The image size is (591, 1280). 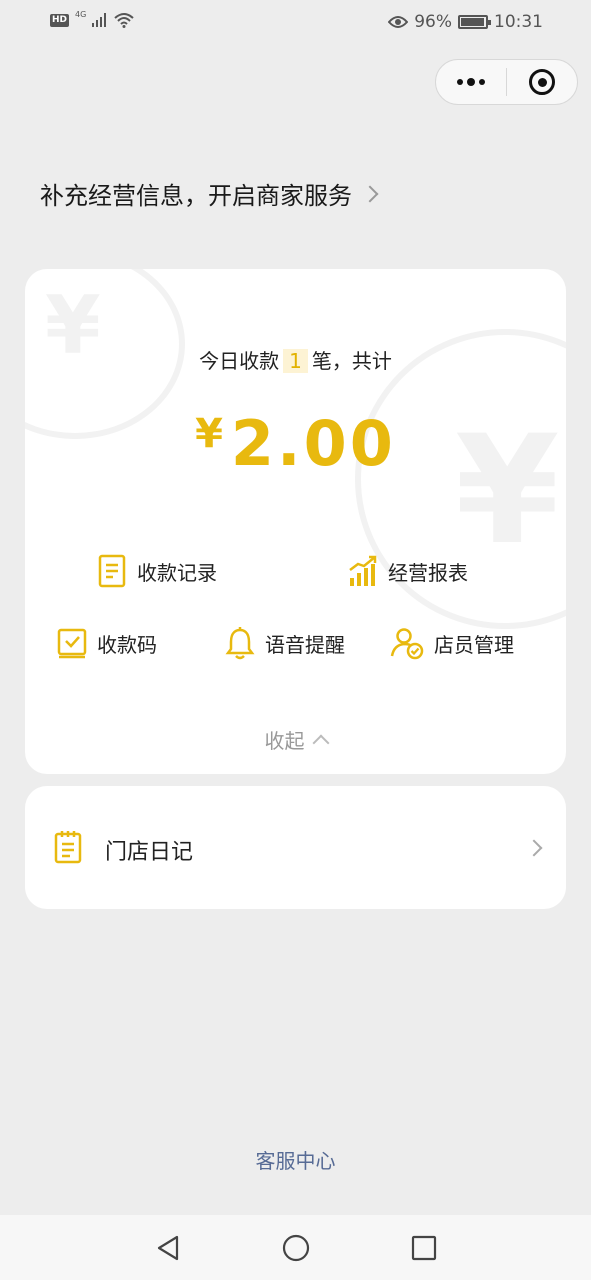 I want to click on collapse-button: 收起, so click(x=295, y=739).